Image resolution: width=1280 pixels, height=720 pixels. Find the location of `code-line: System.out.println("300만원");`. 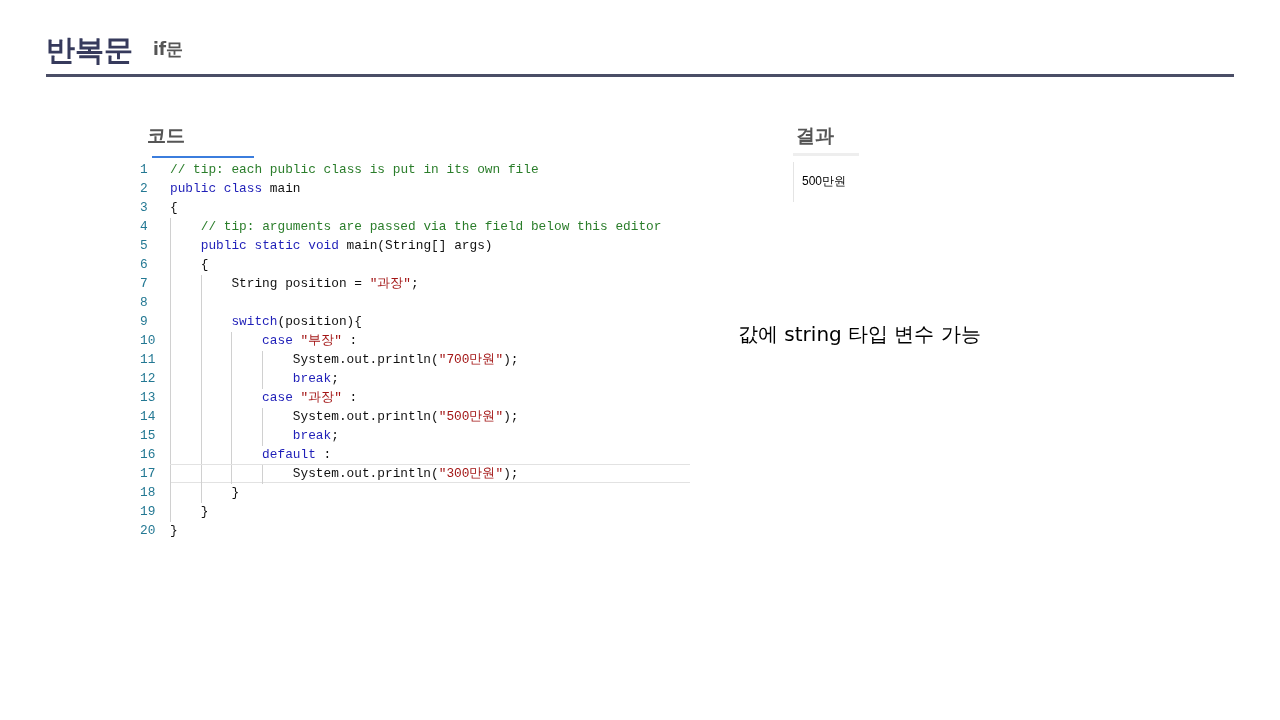

code-line: System.out.println("300만원"); is located at coordinates (405, 473).